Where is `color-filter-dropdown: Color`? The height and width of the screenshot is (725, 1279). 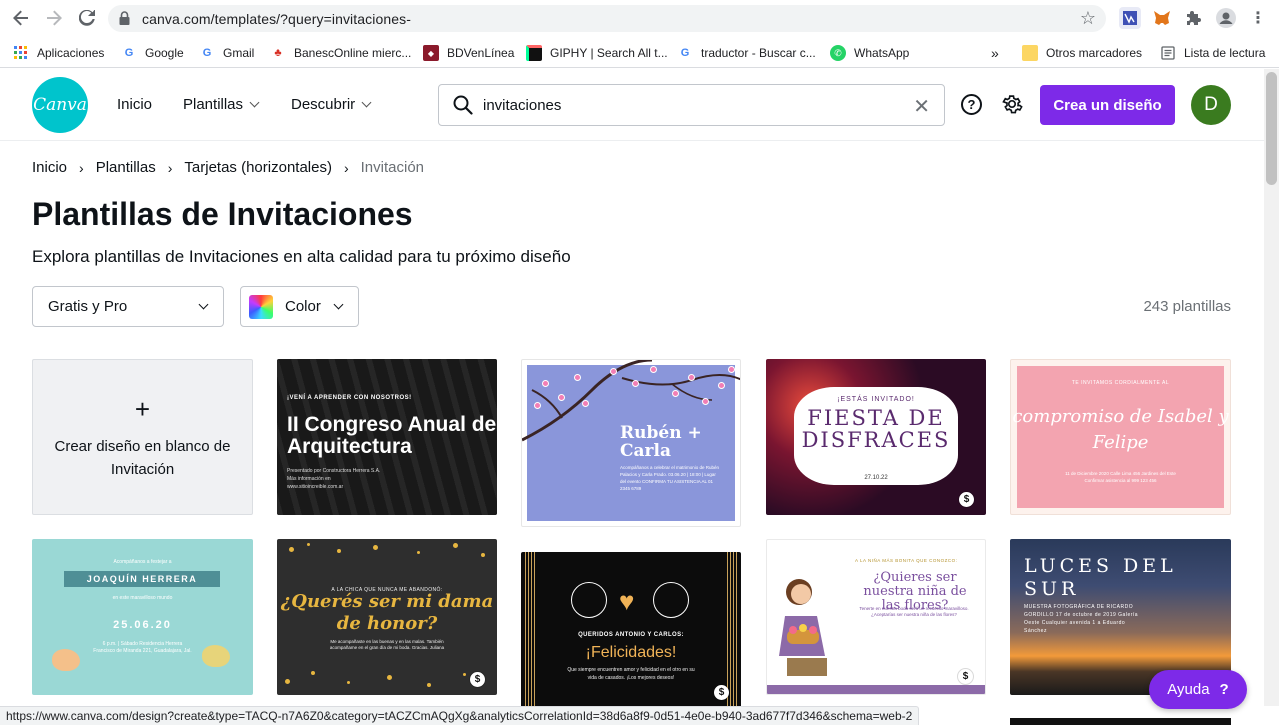
color-filter-dropdown: Color is located at coordinates (299, 306).